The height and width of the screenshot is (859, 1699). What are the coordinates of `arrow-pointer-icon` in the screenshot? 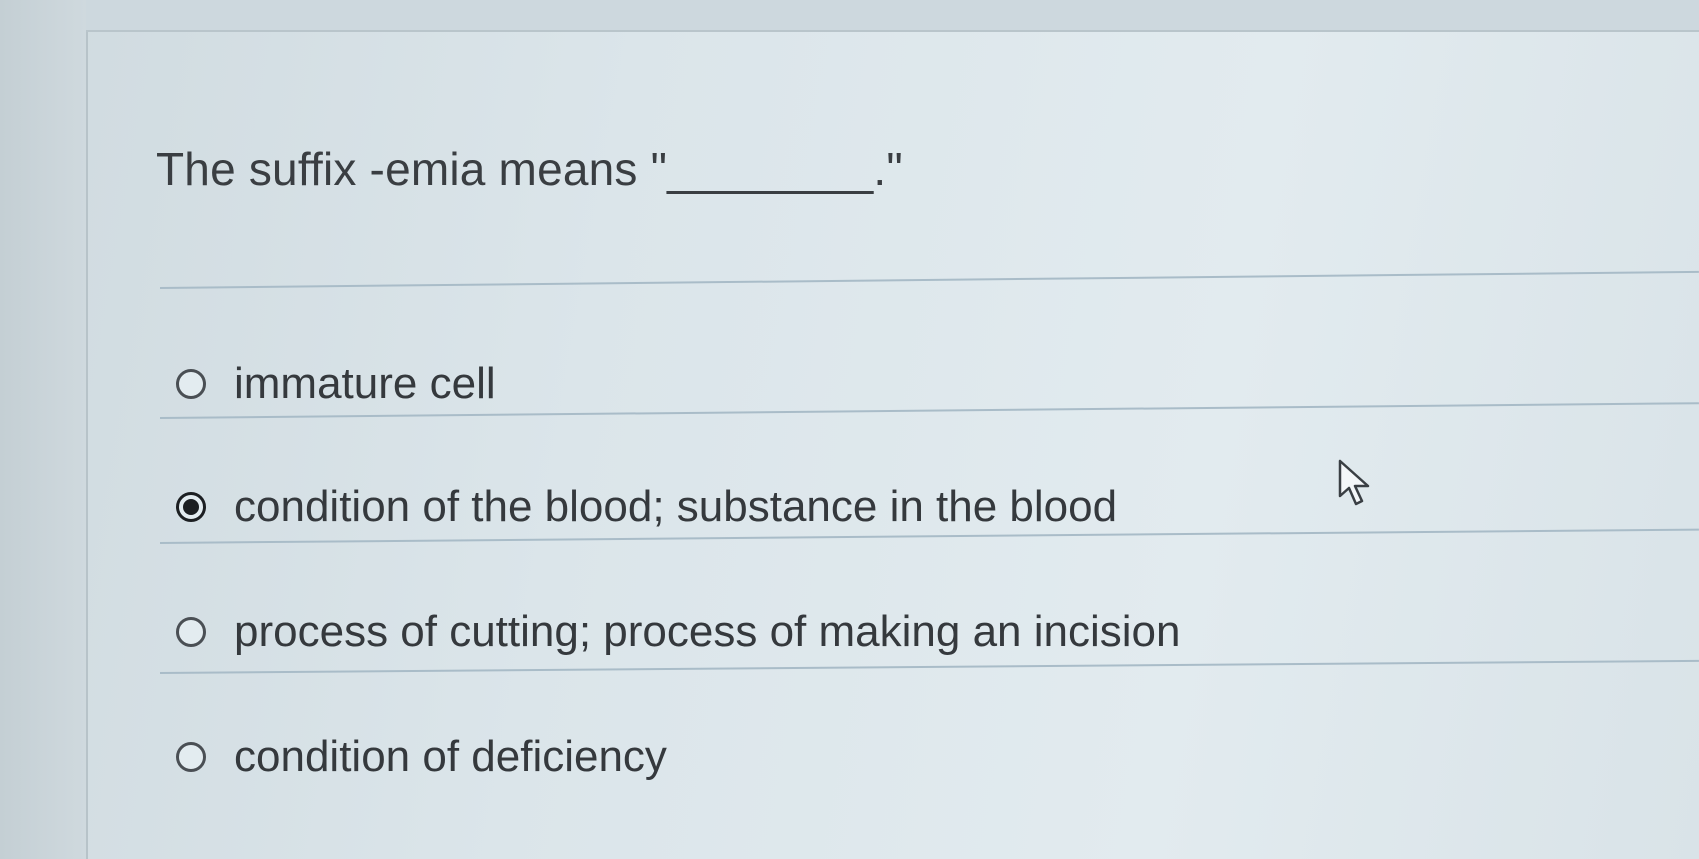 It's located at (1354, 482).